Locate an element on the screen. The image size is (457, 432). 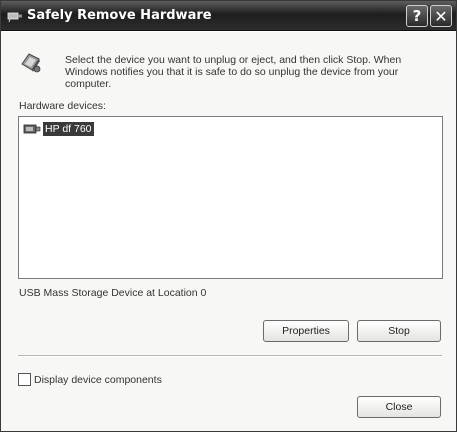
stop-button: Stop is located at coordinates (399, 331).